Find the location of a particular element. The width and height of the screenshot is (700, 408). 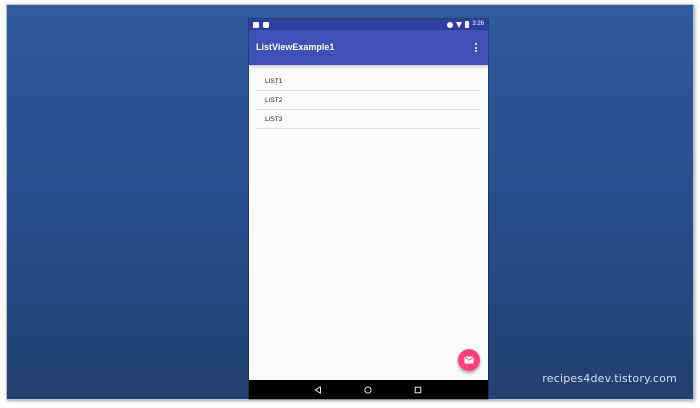

list-view: LIST1 LIST2 LIST3 is located at coordinates (368, 100).